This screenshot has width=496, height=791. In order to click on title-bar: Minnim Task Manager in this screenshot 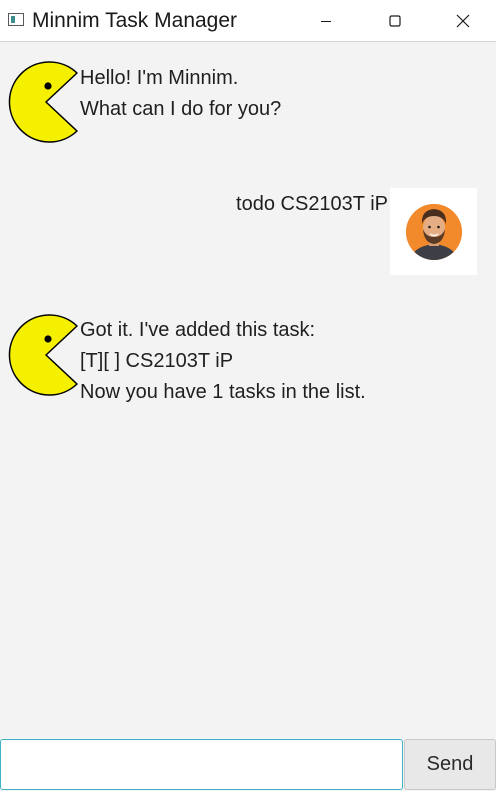, I will do `click(248, 21)`.